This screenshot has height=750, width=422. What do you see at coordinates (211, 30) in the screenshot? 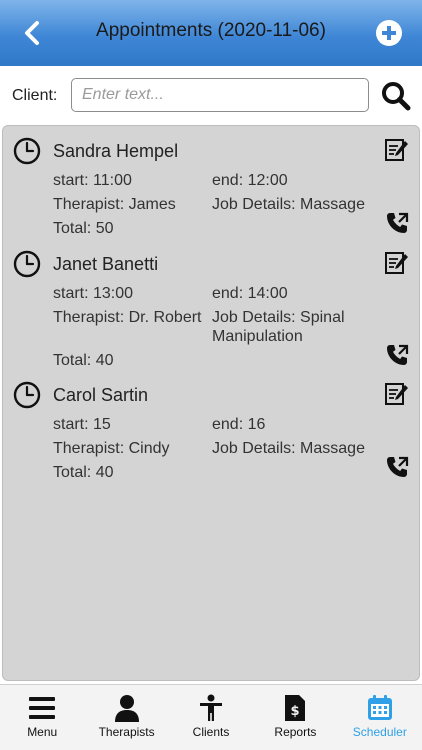
I see `page-title: Appointments (2020-11-06)` at bounding box center [211, 30].